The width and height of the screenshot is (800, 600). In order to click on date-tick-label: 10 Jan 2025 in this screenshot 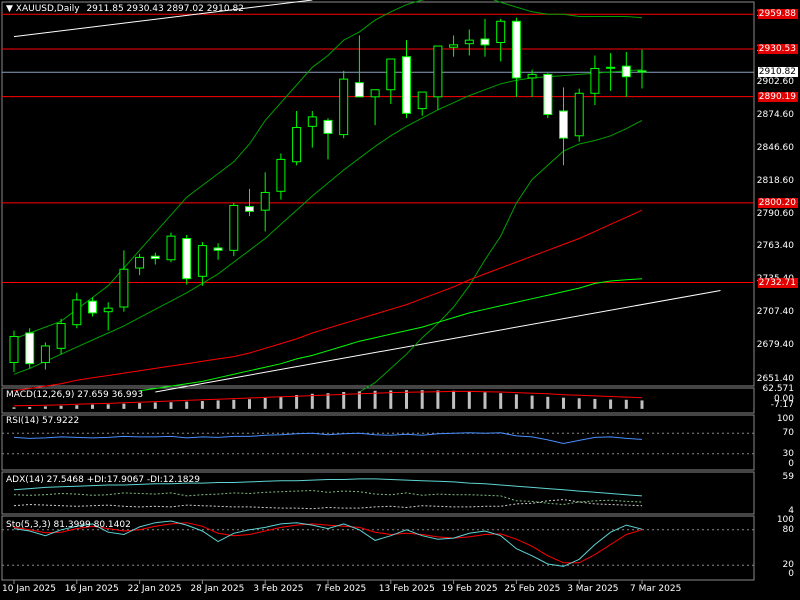, I will do `click(29, 589)`.